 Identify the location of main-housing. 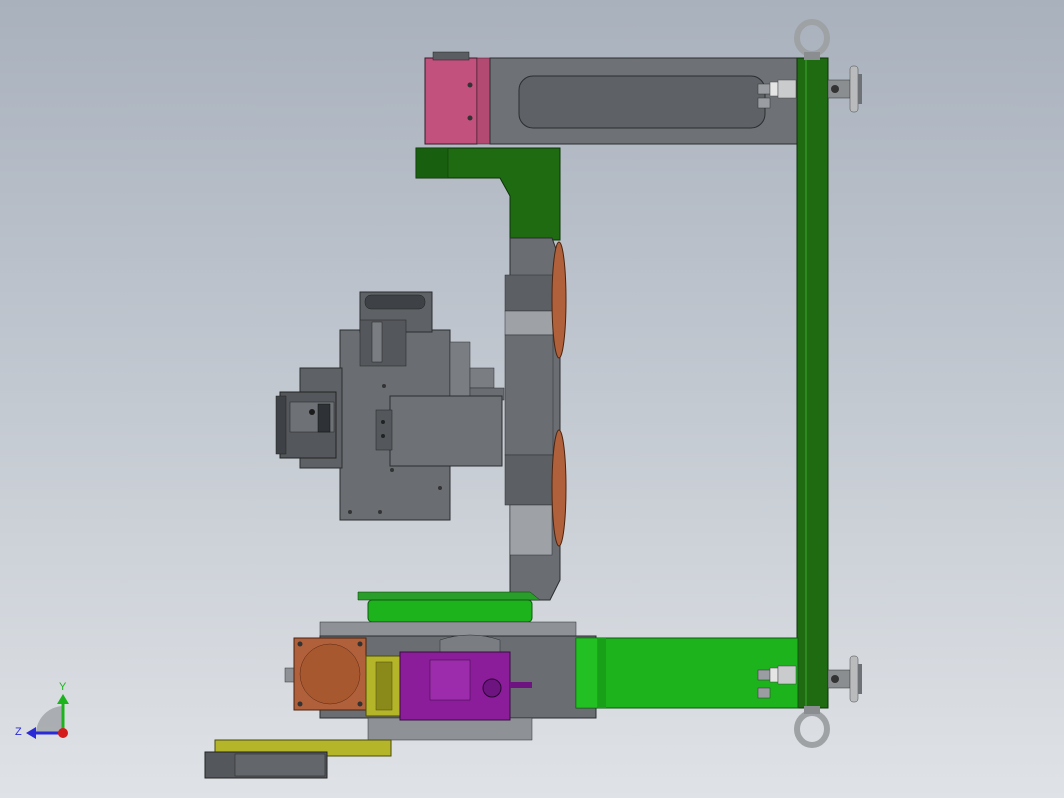
(422, 406).